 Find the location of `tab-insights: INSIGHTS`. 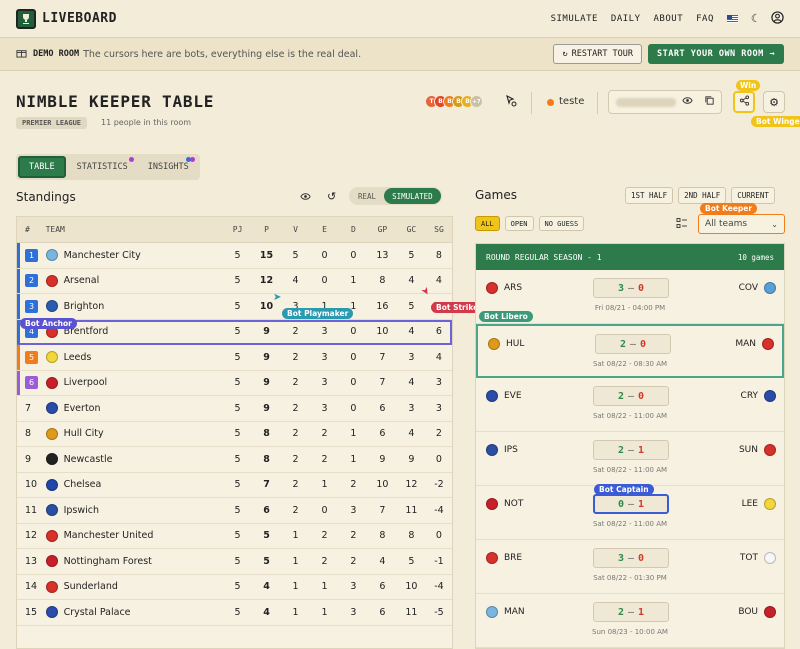

tab-insights: INSIGHTS is located at coordinates (168, 167).